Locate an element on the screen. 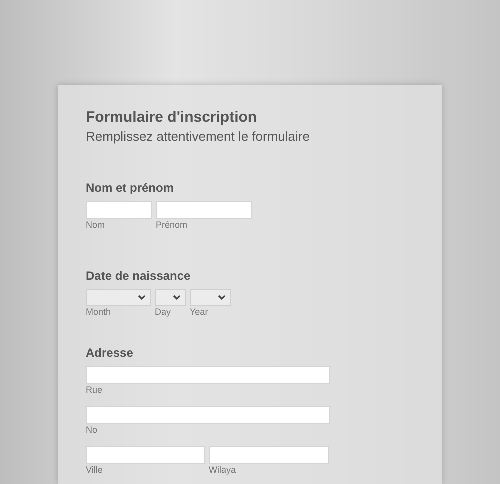 This screenshot has width=500, height=484. field-caption: Year is located at coordinates (199, 312).